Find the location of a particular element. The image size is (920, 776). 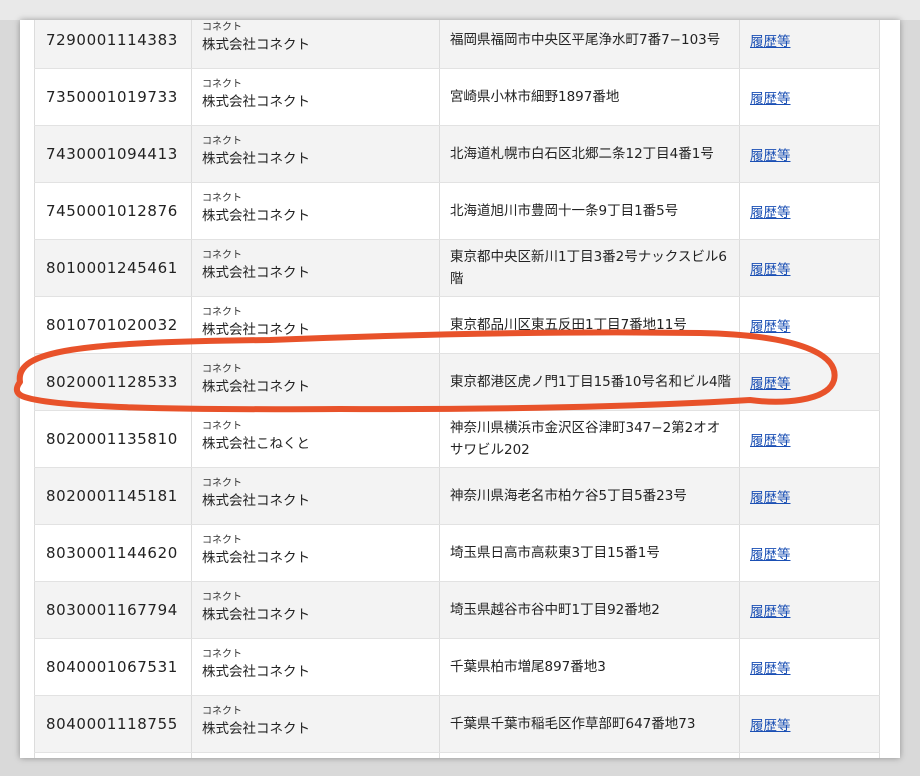

address: 埼玉県越谷市谷中町1丁目92番地2 is located at coordinates (555, 610).